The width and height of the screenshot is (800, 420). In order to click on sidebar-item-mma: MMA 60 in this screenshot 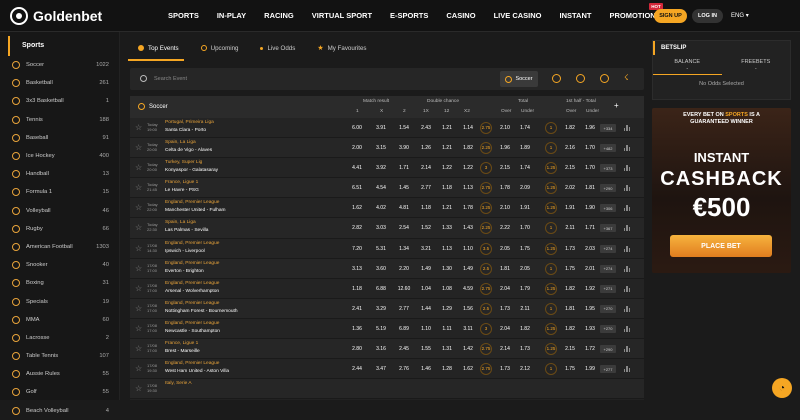, I will do `click(59, 320)`.